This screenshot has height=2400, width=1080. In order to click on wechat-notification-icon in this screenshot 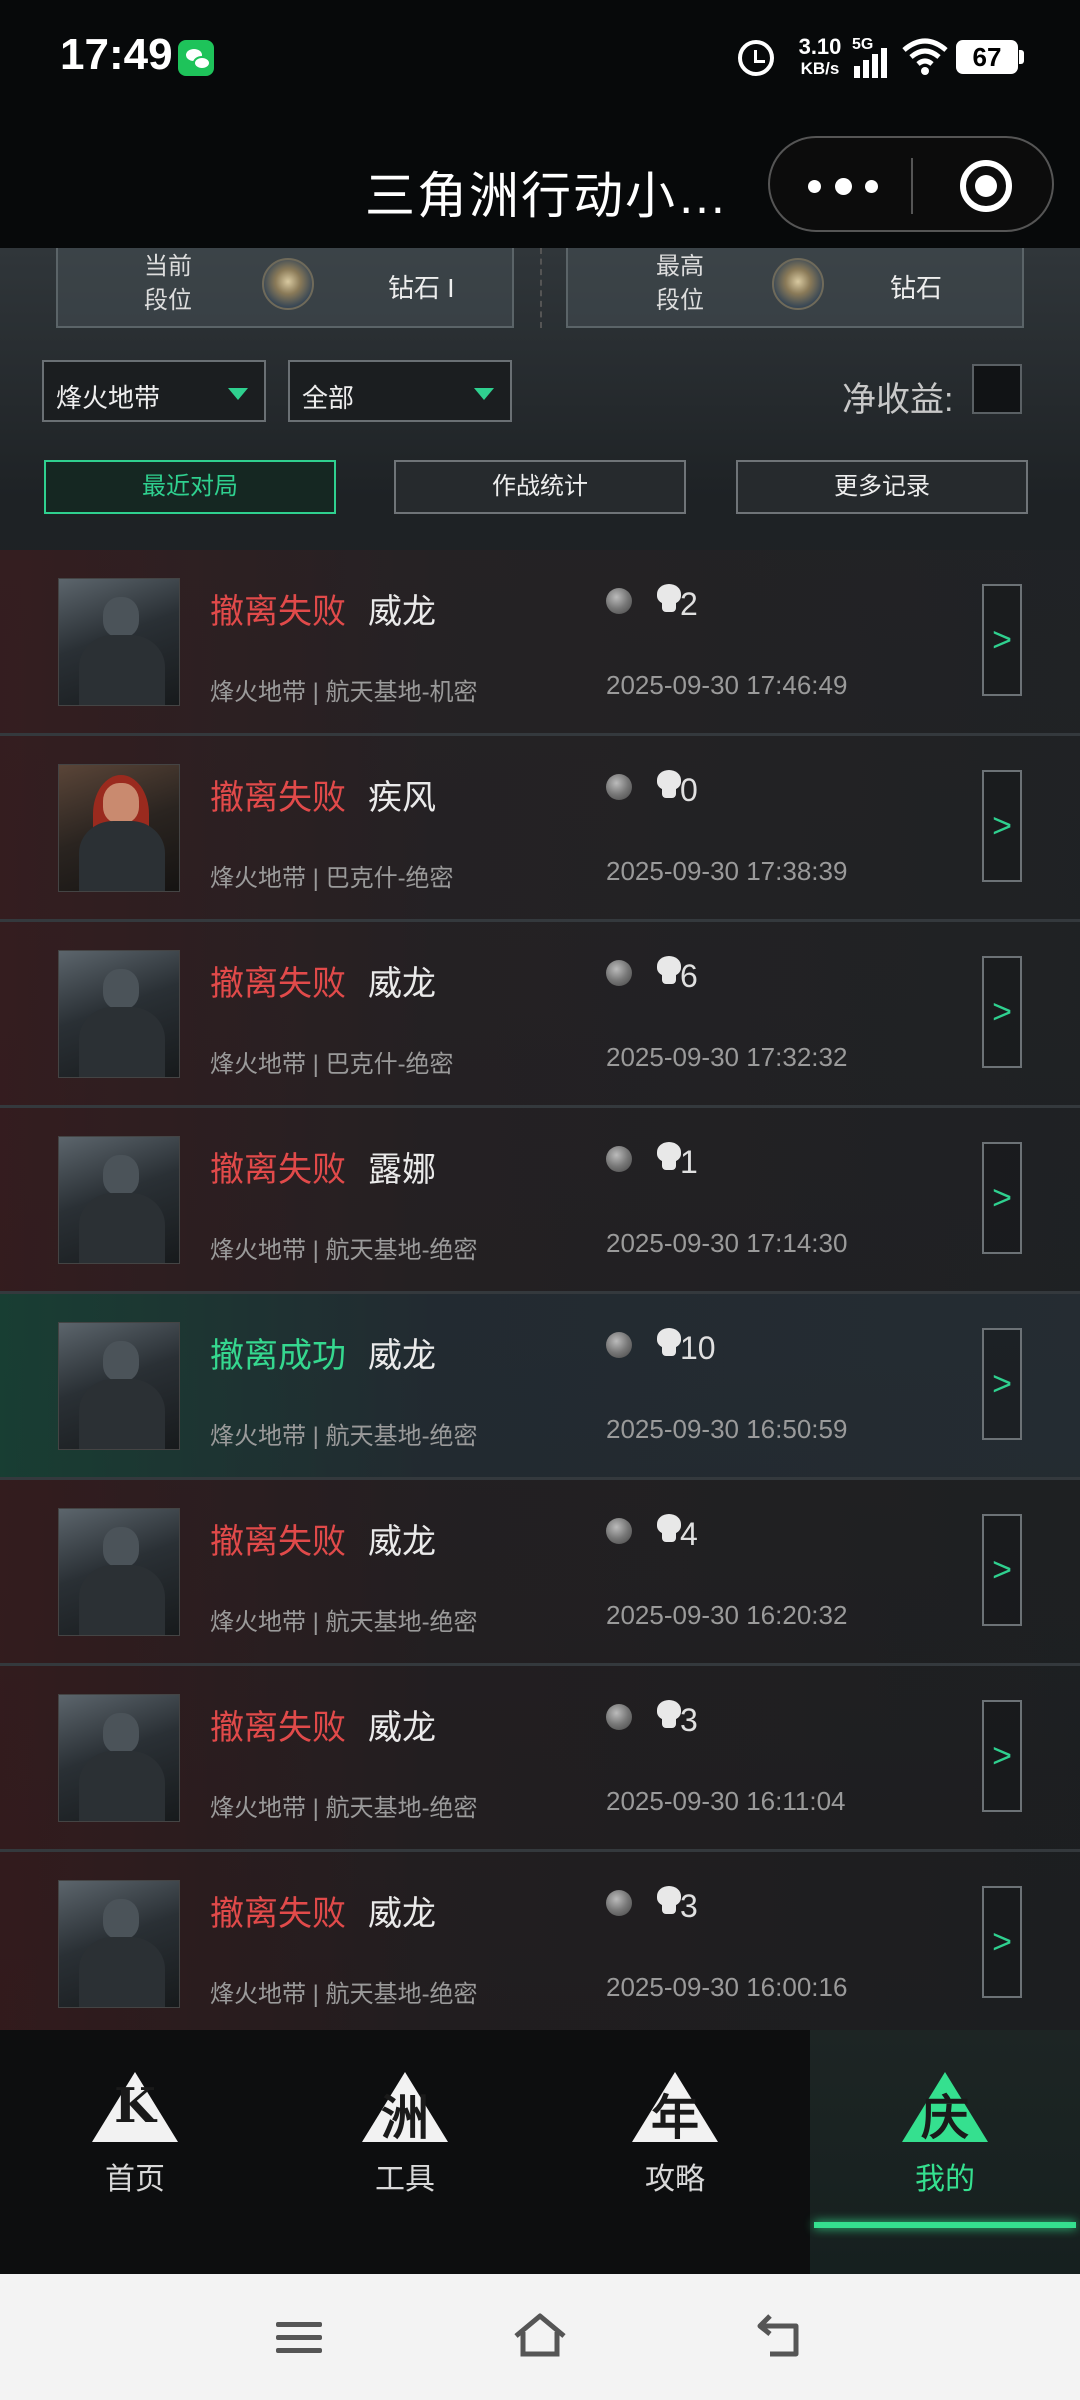, I will do `click(196, 58)`.